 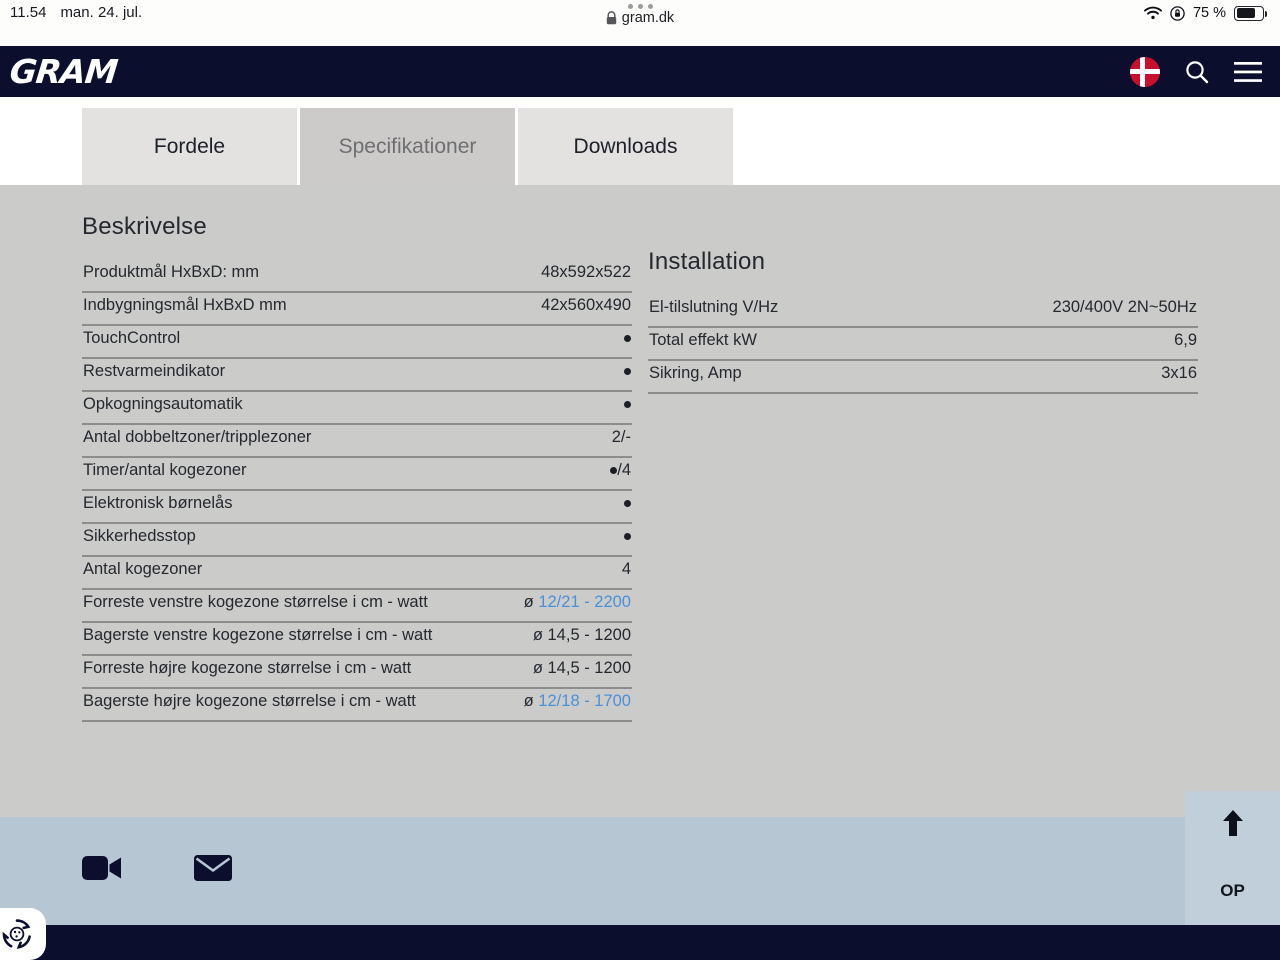 I want to click on wifi-icon, so click(x=1152, y=13).